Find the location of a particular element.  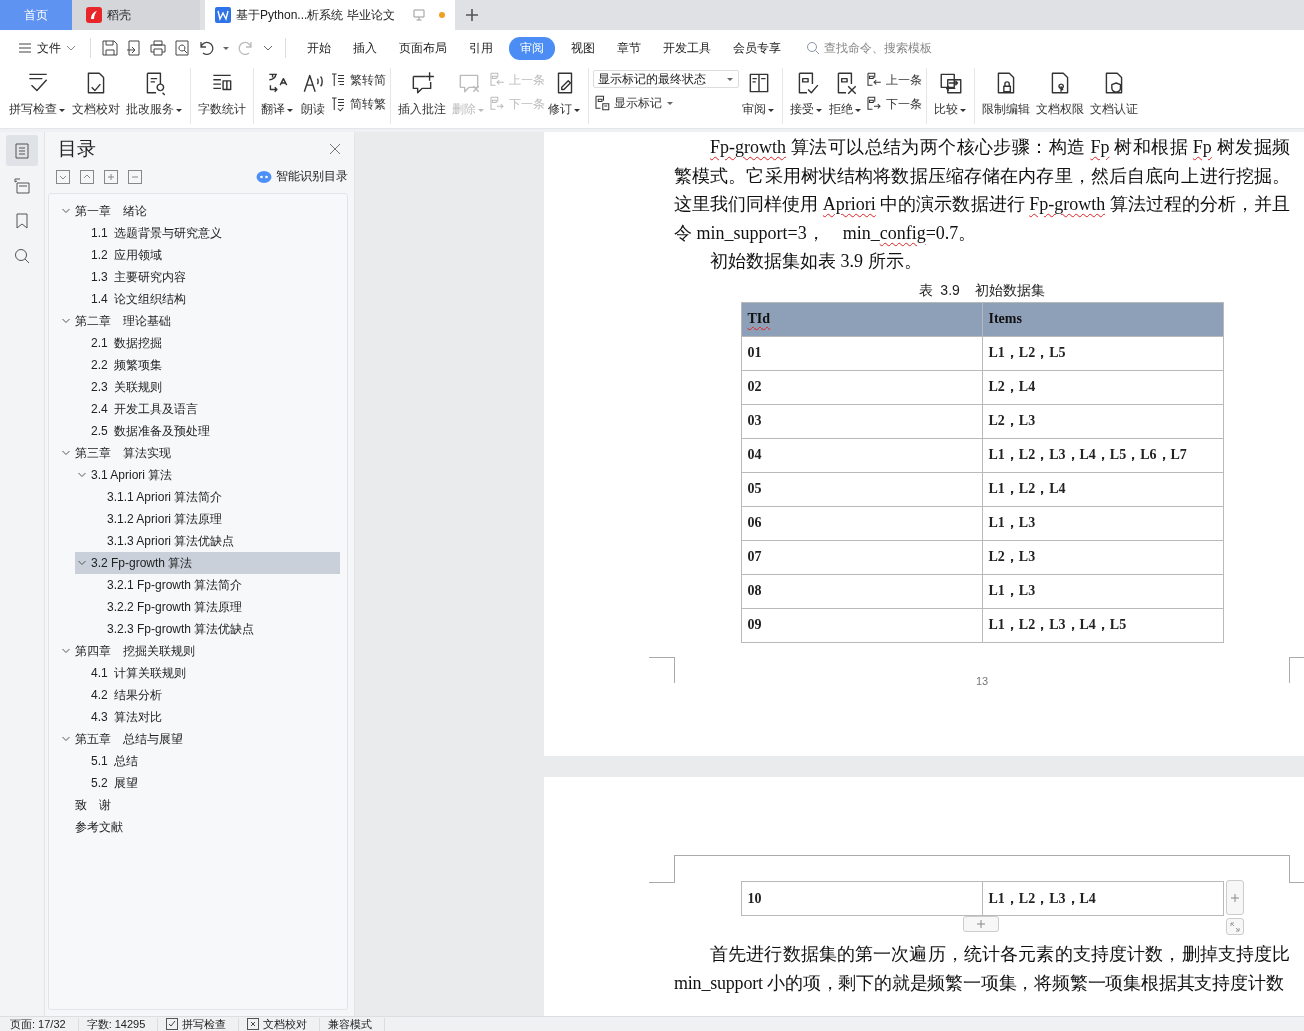

body-paragraph: Fp-growth 算法可以总结为两个核心步骤：构造 Fp 树和根据 Fp 树发掘频繁模式。它采用树状结构将数据压缩存储在内存里，然后自底向上进行挖掘。这里我们同样使用 Apriori 中的演示数据进行 Fp-growth 算法过程的分析，并且令 min_support=3， min_config=0.7。 is located at coordinates (982, 190).